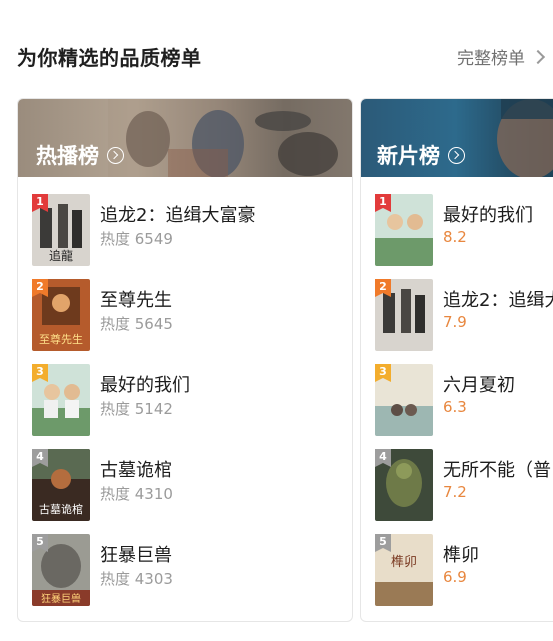 The width and height of the screenshot is (553, 641). I want to click on movie-title: 榫卯, so click(461, 555).